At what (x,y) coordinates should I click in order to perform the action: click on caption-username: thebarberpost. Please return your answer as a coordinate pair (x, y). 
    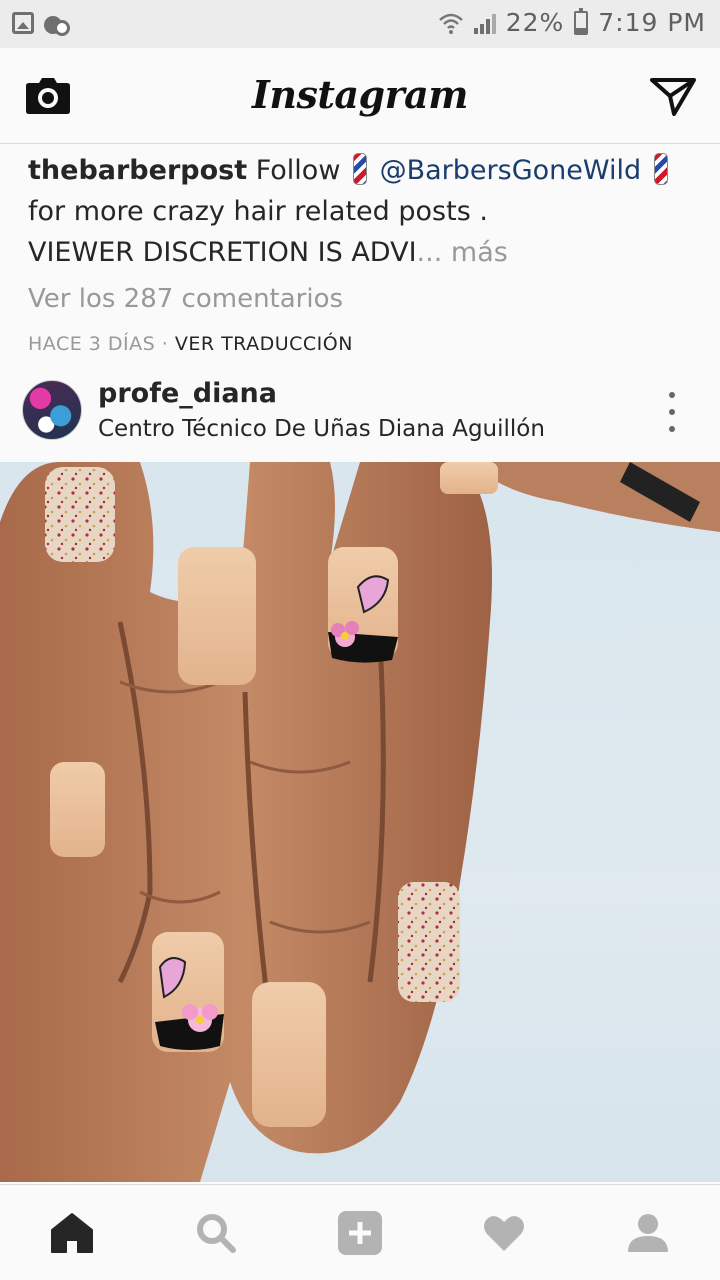
    Looking at the image, I should click on (137, 170).